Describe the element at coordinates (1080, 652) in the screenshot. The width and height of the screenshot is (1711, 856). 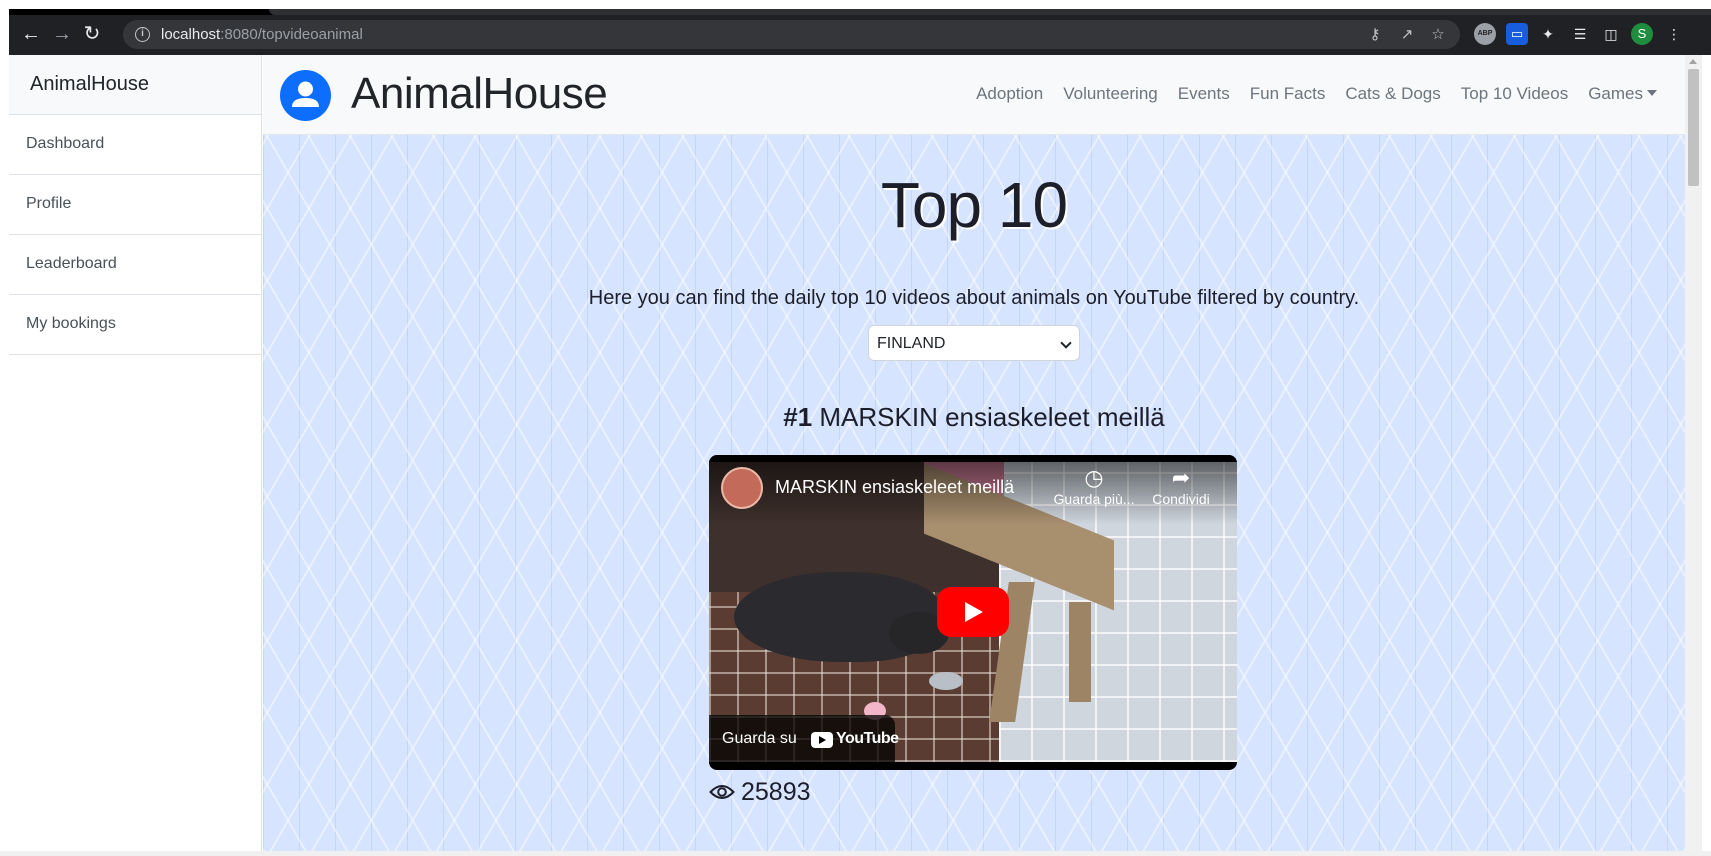
I see `thumbnail-bench-leg` at that location.